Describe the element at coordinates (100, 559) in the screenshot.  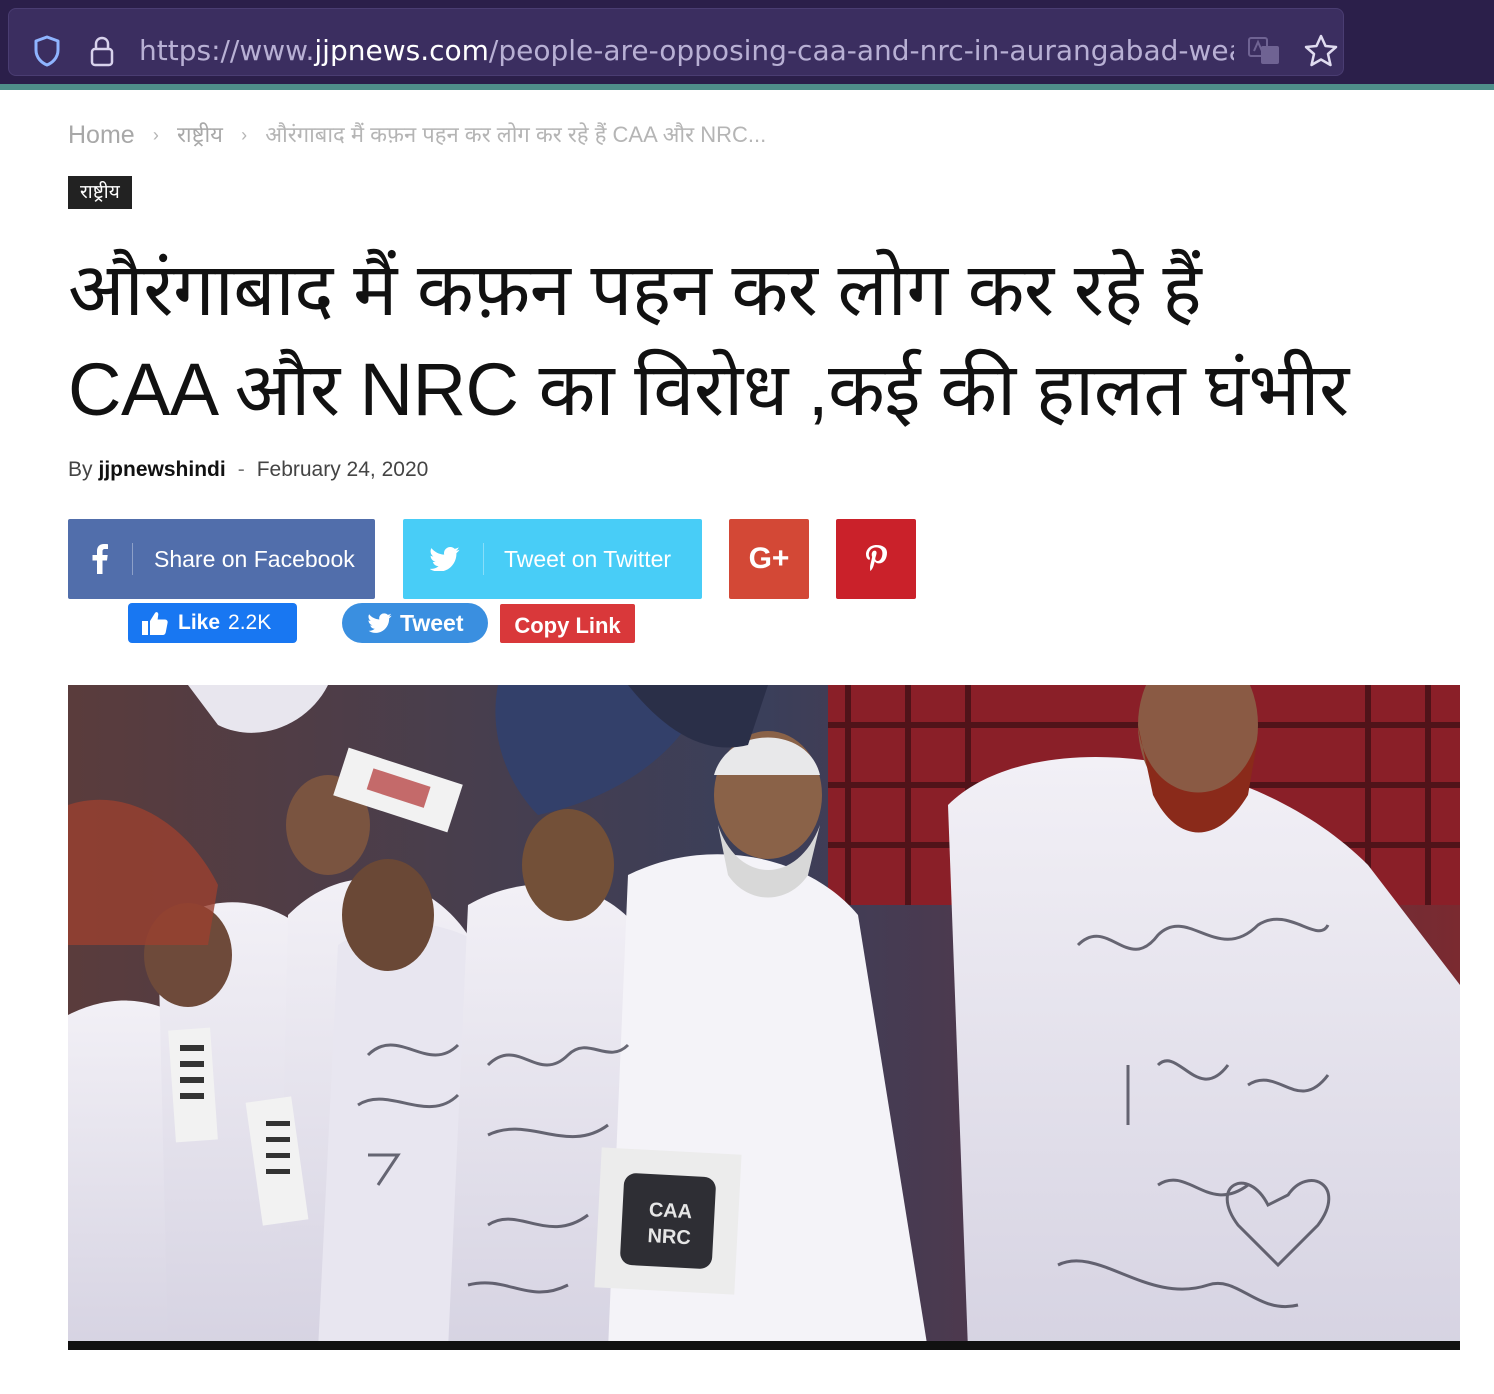
I see `facebook-icon` at that location.